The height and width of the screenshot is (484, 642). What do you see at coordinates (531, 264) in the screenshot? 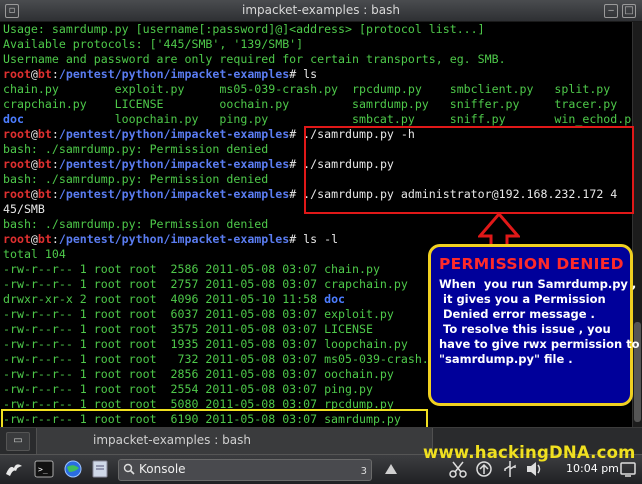
I see `annotation-title: PERMISSION DENIED` at bounding box center [531, 264].